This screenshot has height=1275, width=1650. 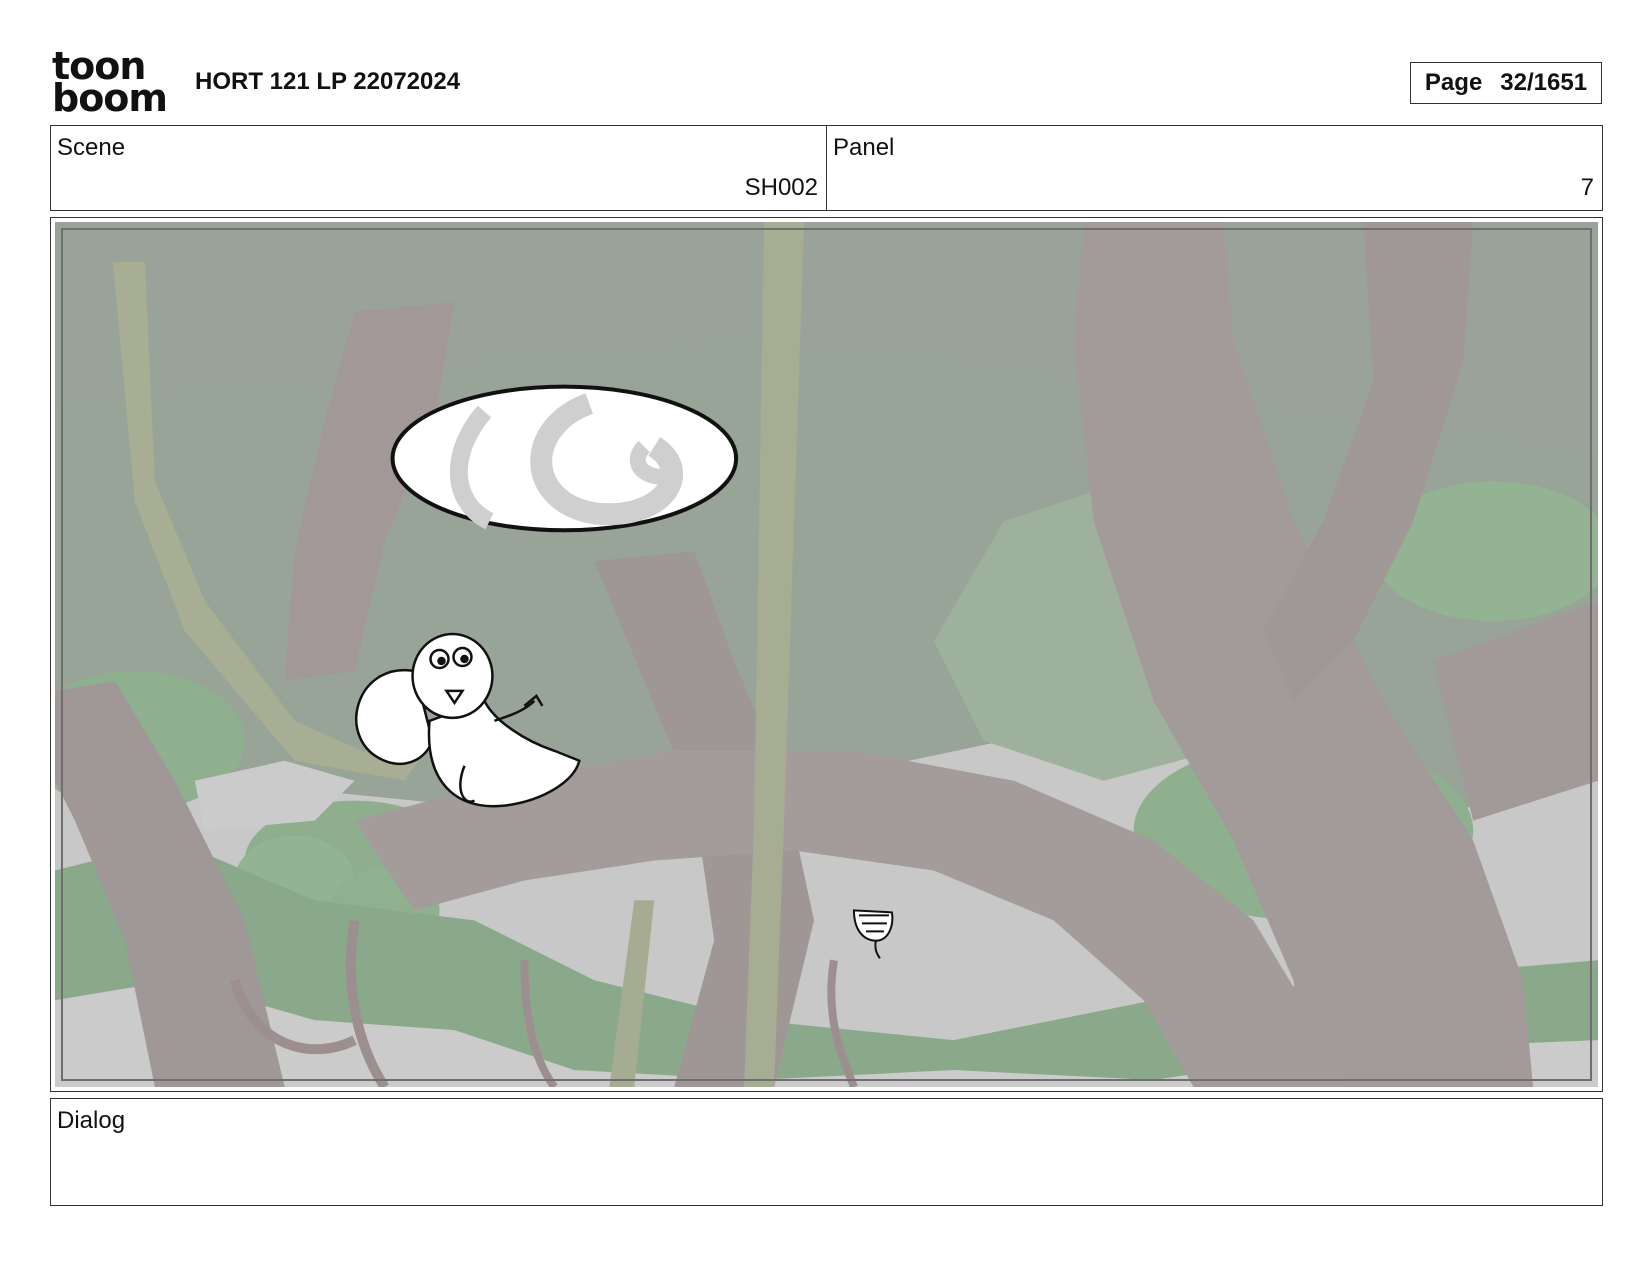 I want to click on logo-line-bottom: boom, so click(x=110, y=98).